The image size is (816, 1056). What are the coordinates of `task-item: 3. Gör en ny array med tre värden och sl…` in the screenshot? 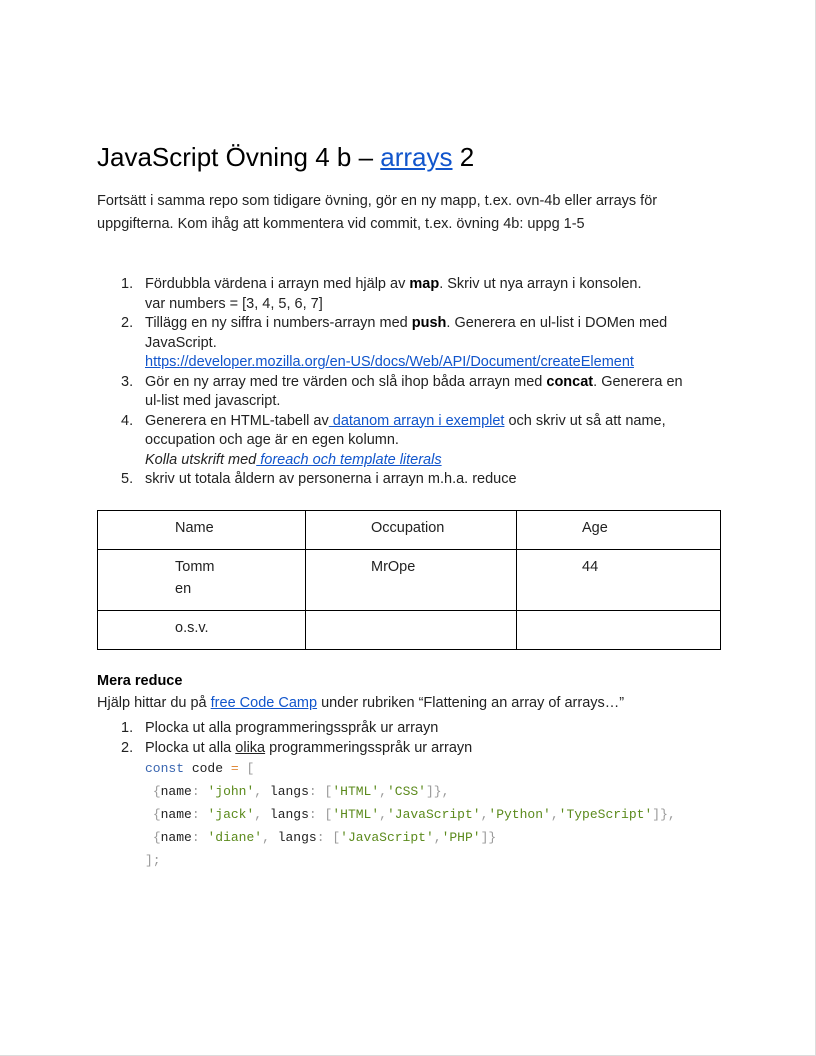 It's located at (402, 391).